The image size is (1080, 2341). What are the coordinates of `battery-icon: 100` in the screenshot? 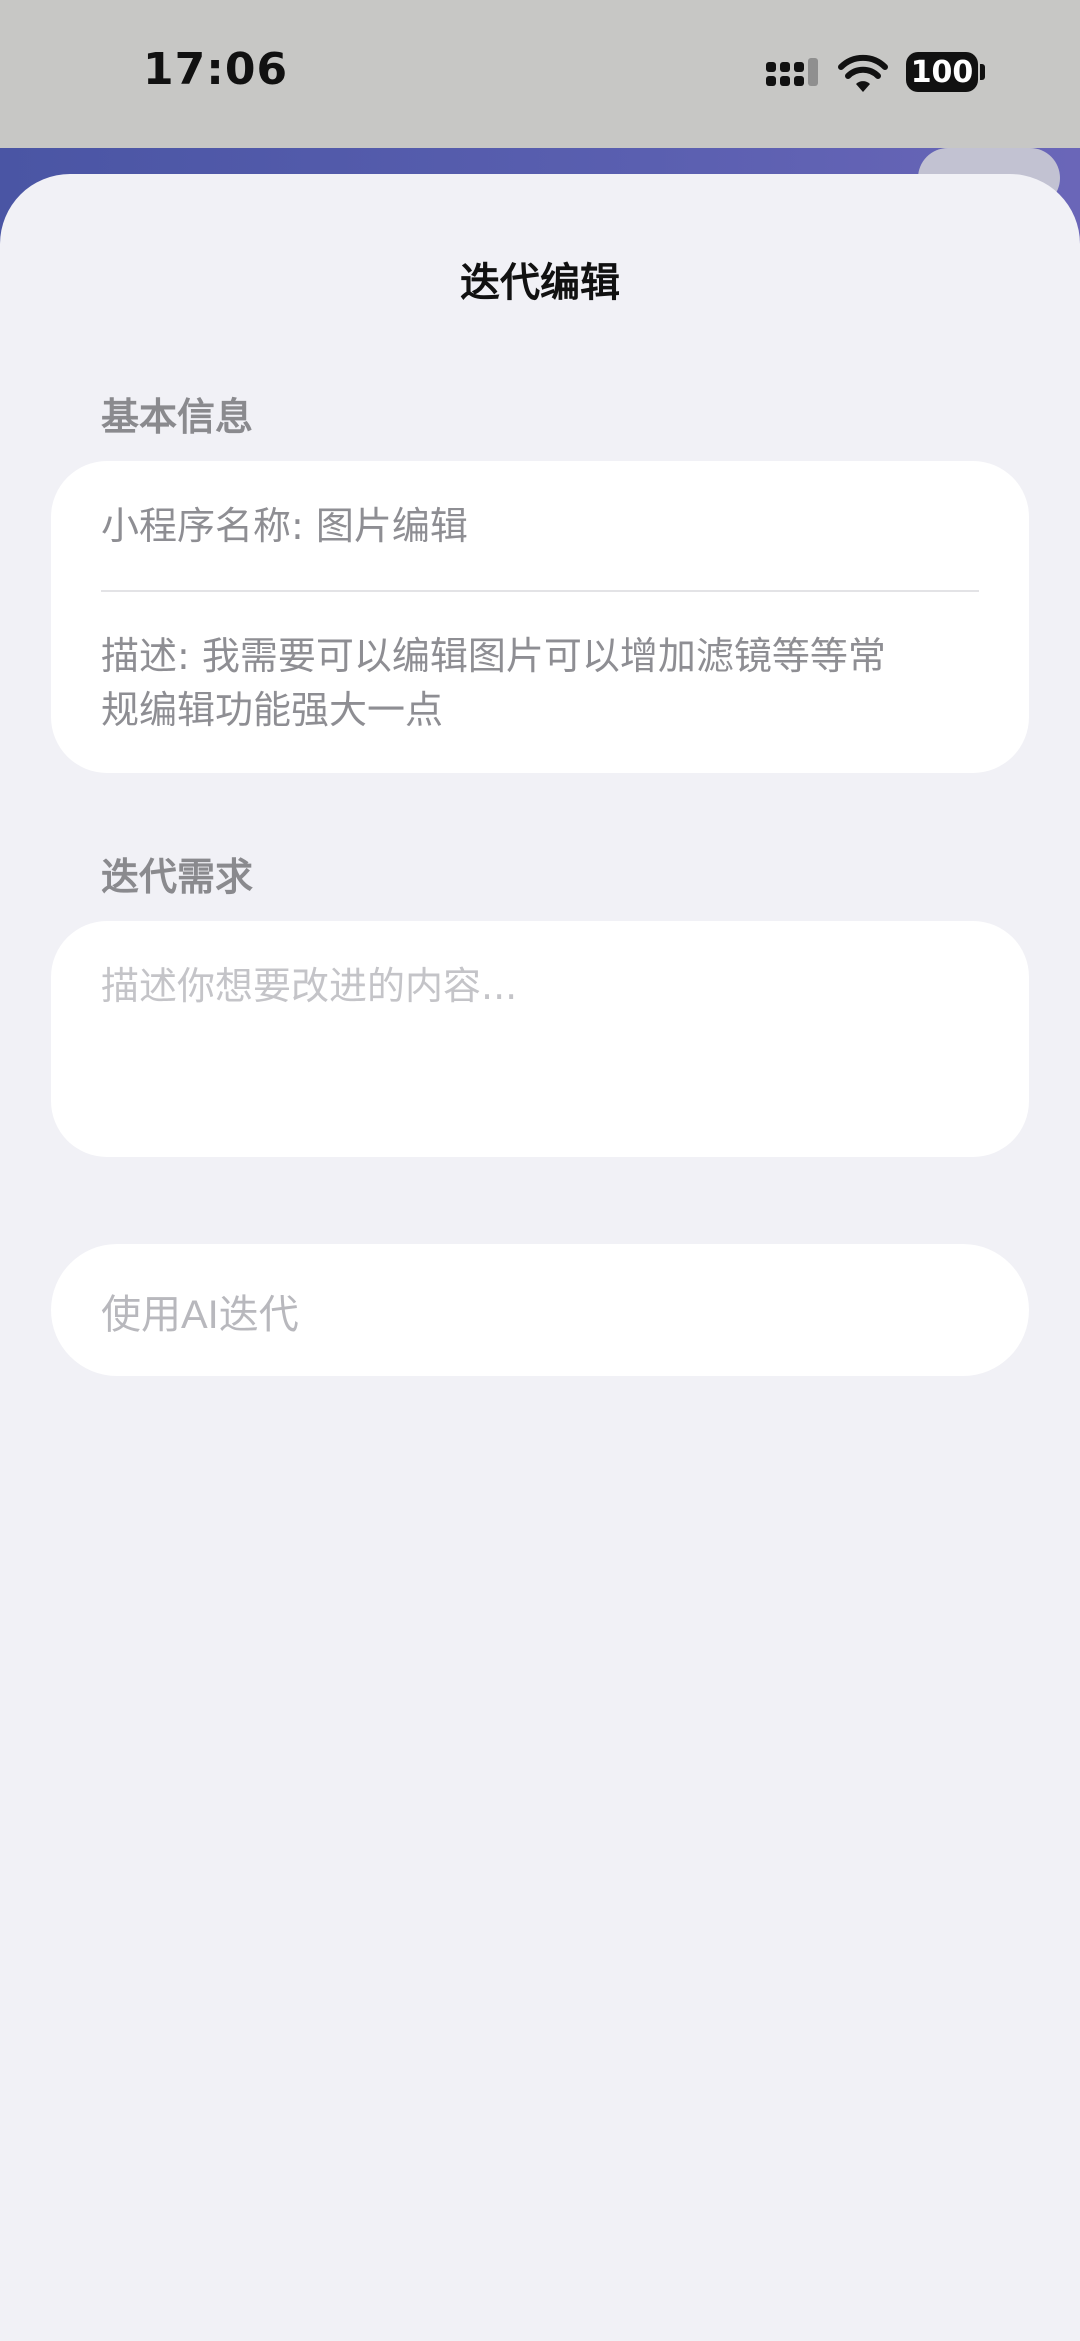 It's located at (942, 72).